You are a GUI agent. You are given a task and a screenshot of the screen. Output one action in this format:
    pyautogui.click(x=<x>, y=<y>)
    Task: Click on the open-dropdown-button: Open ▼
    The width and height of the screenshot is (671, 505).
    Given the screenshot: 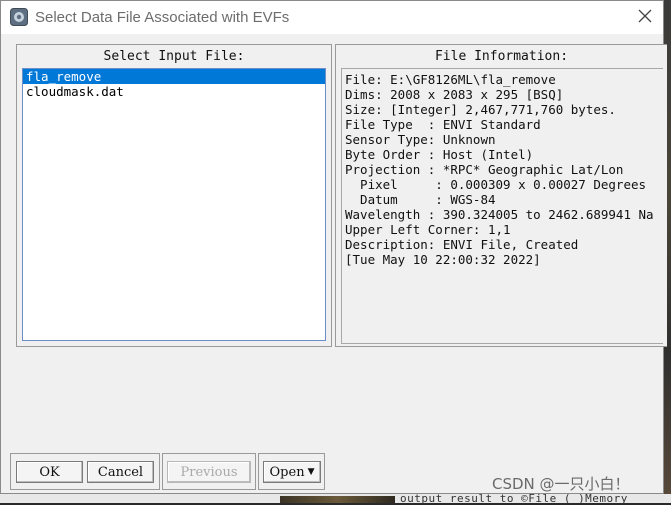 What is the action you would take?
    pyautogui.click(x=292, y=472)
    